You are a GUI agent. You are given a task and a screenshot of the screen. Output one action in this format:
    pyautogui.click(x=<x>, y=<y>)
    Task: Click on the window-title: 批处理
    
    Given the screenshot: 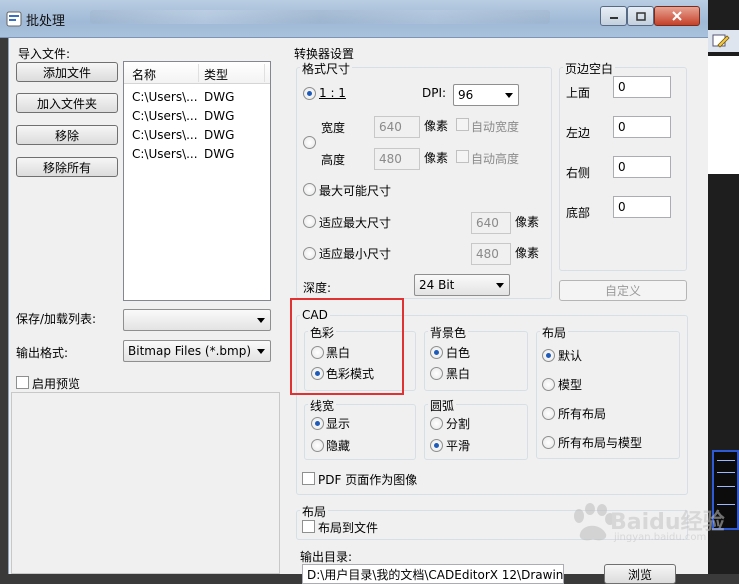 What is the action you would take?
    pyautogui.click(x=46, y=21)
    